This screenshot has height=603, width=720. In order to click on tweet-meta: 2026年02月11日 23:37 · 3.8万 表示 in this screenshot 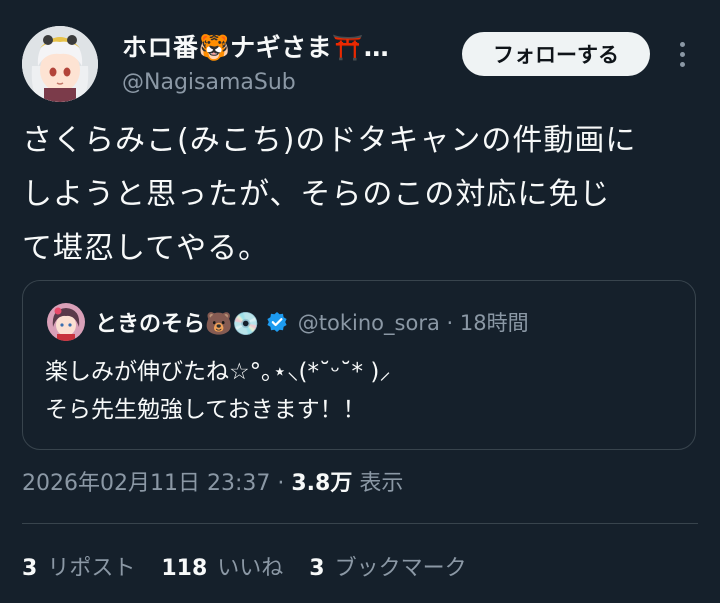, I will do `click(212, 481)`.